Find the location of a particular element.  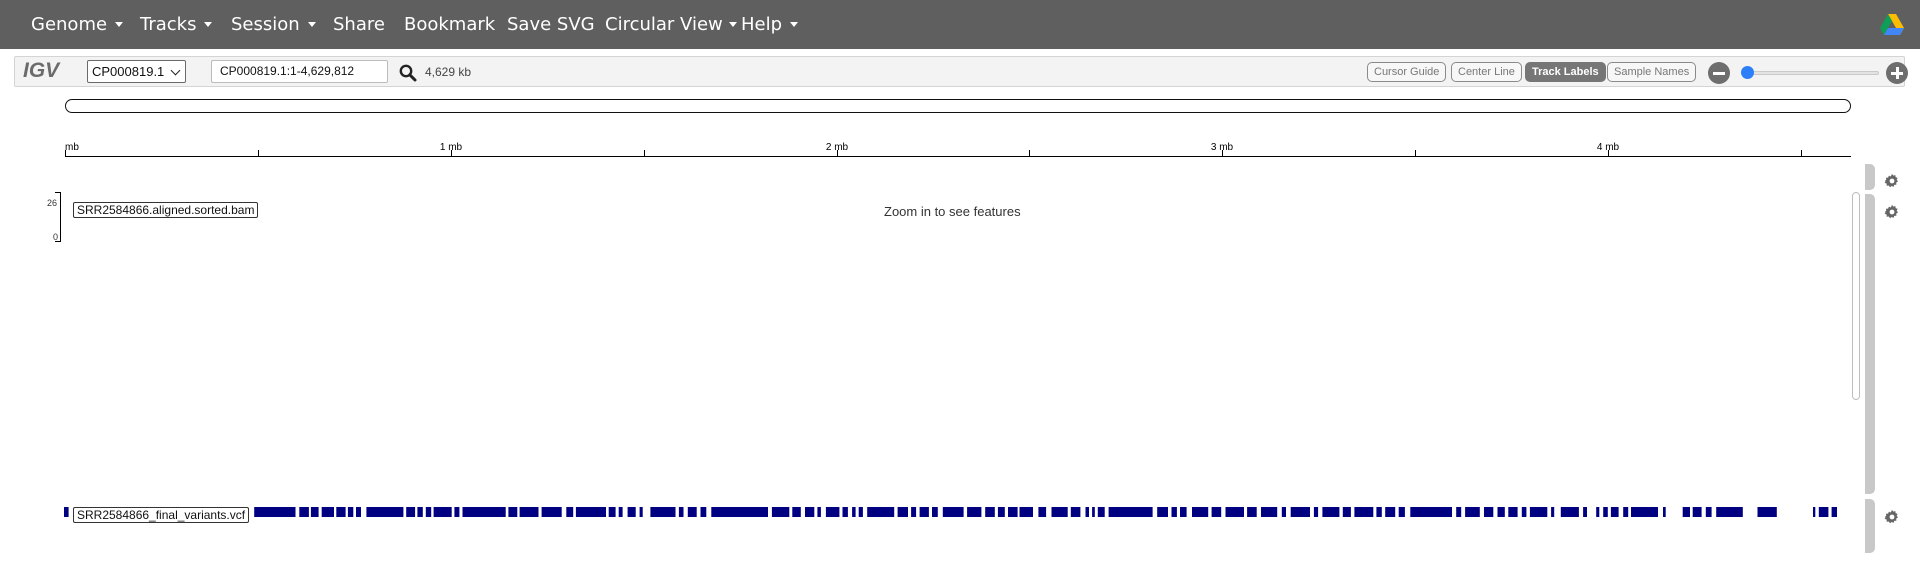

menu-share: Share is located at coordinates (359, 24).